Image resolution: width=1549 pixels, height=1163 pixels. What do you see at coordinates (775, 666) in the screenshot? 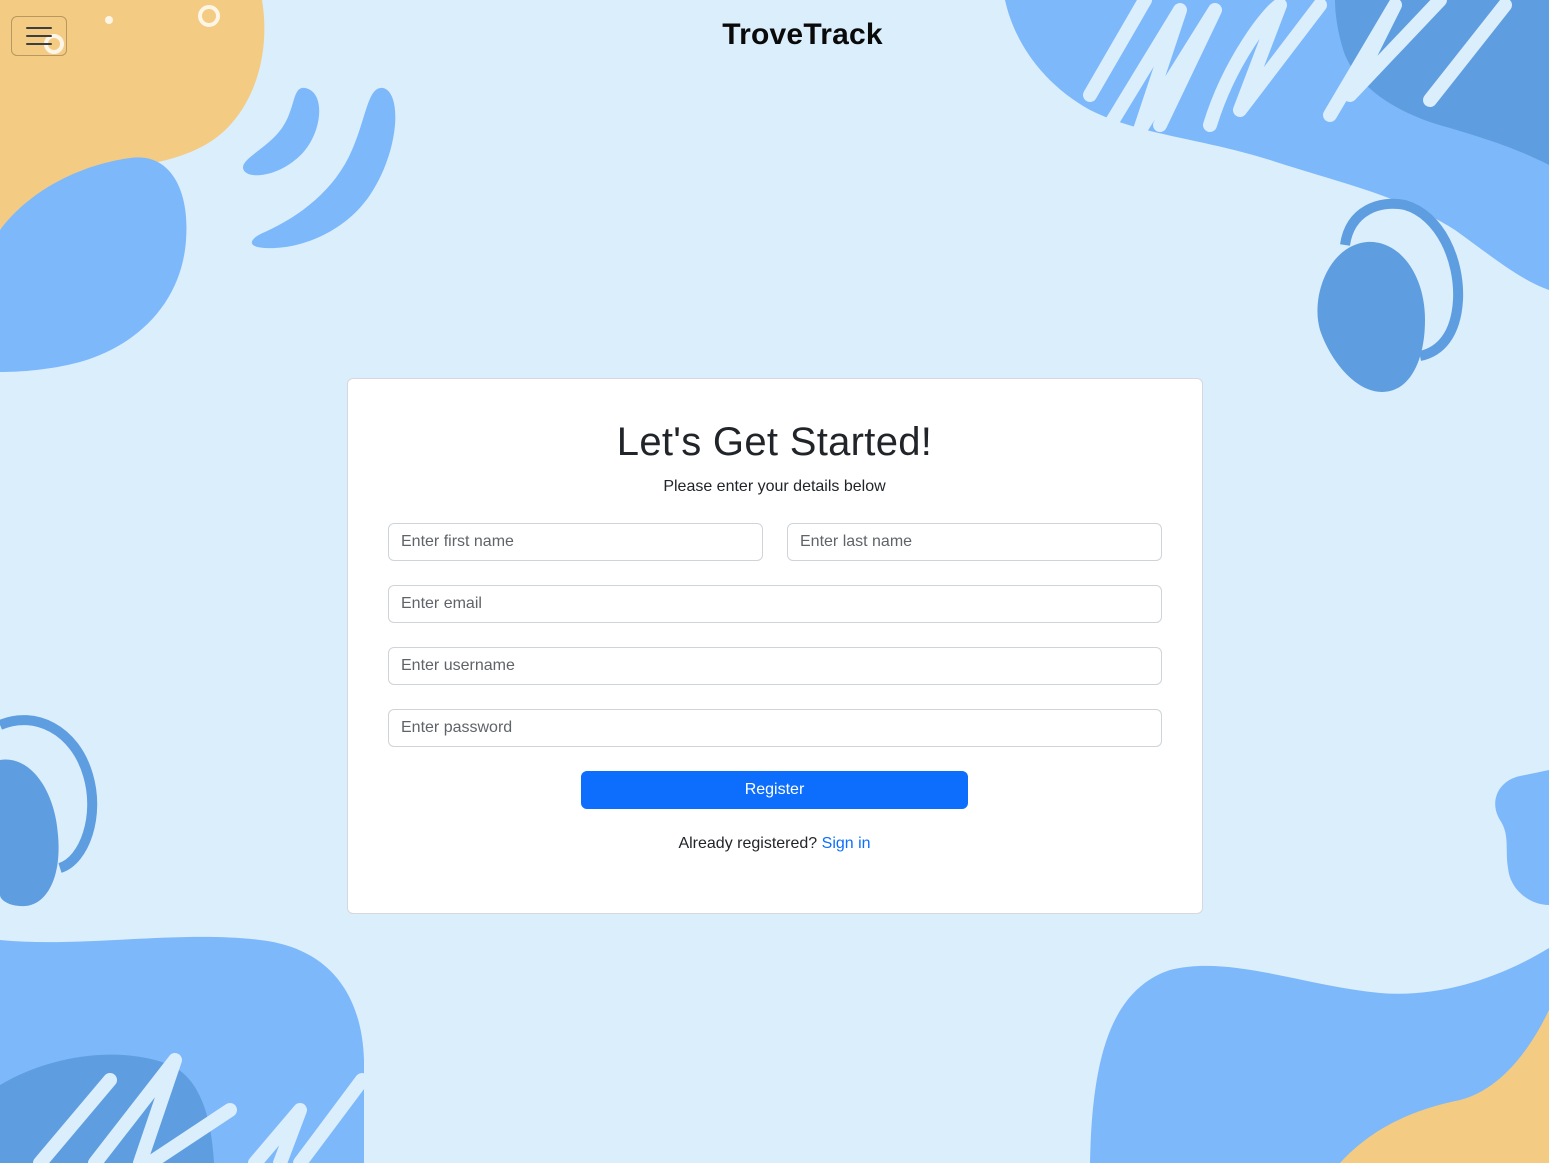
I see `username-input` at bounding box center [775, 666].